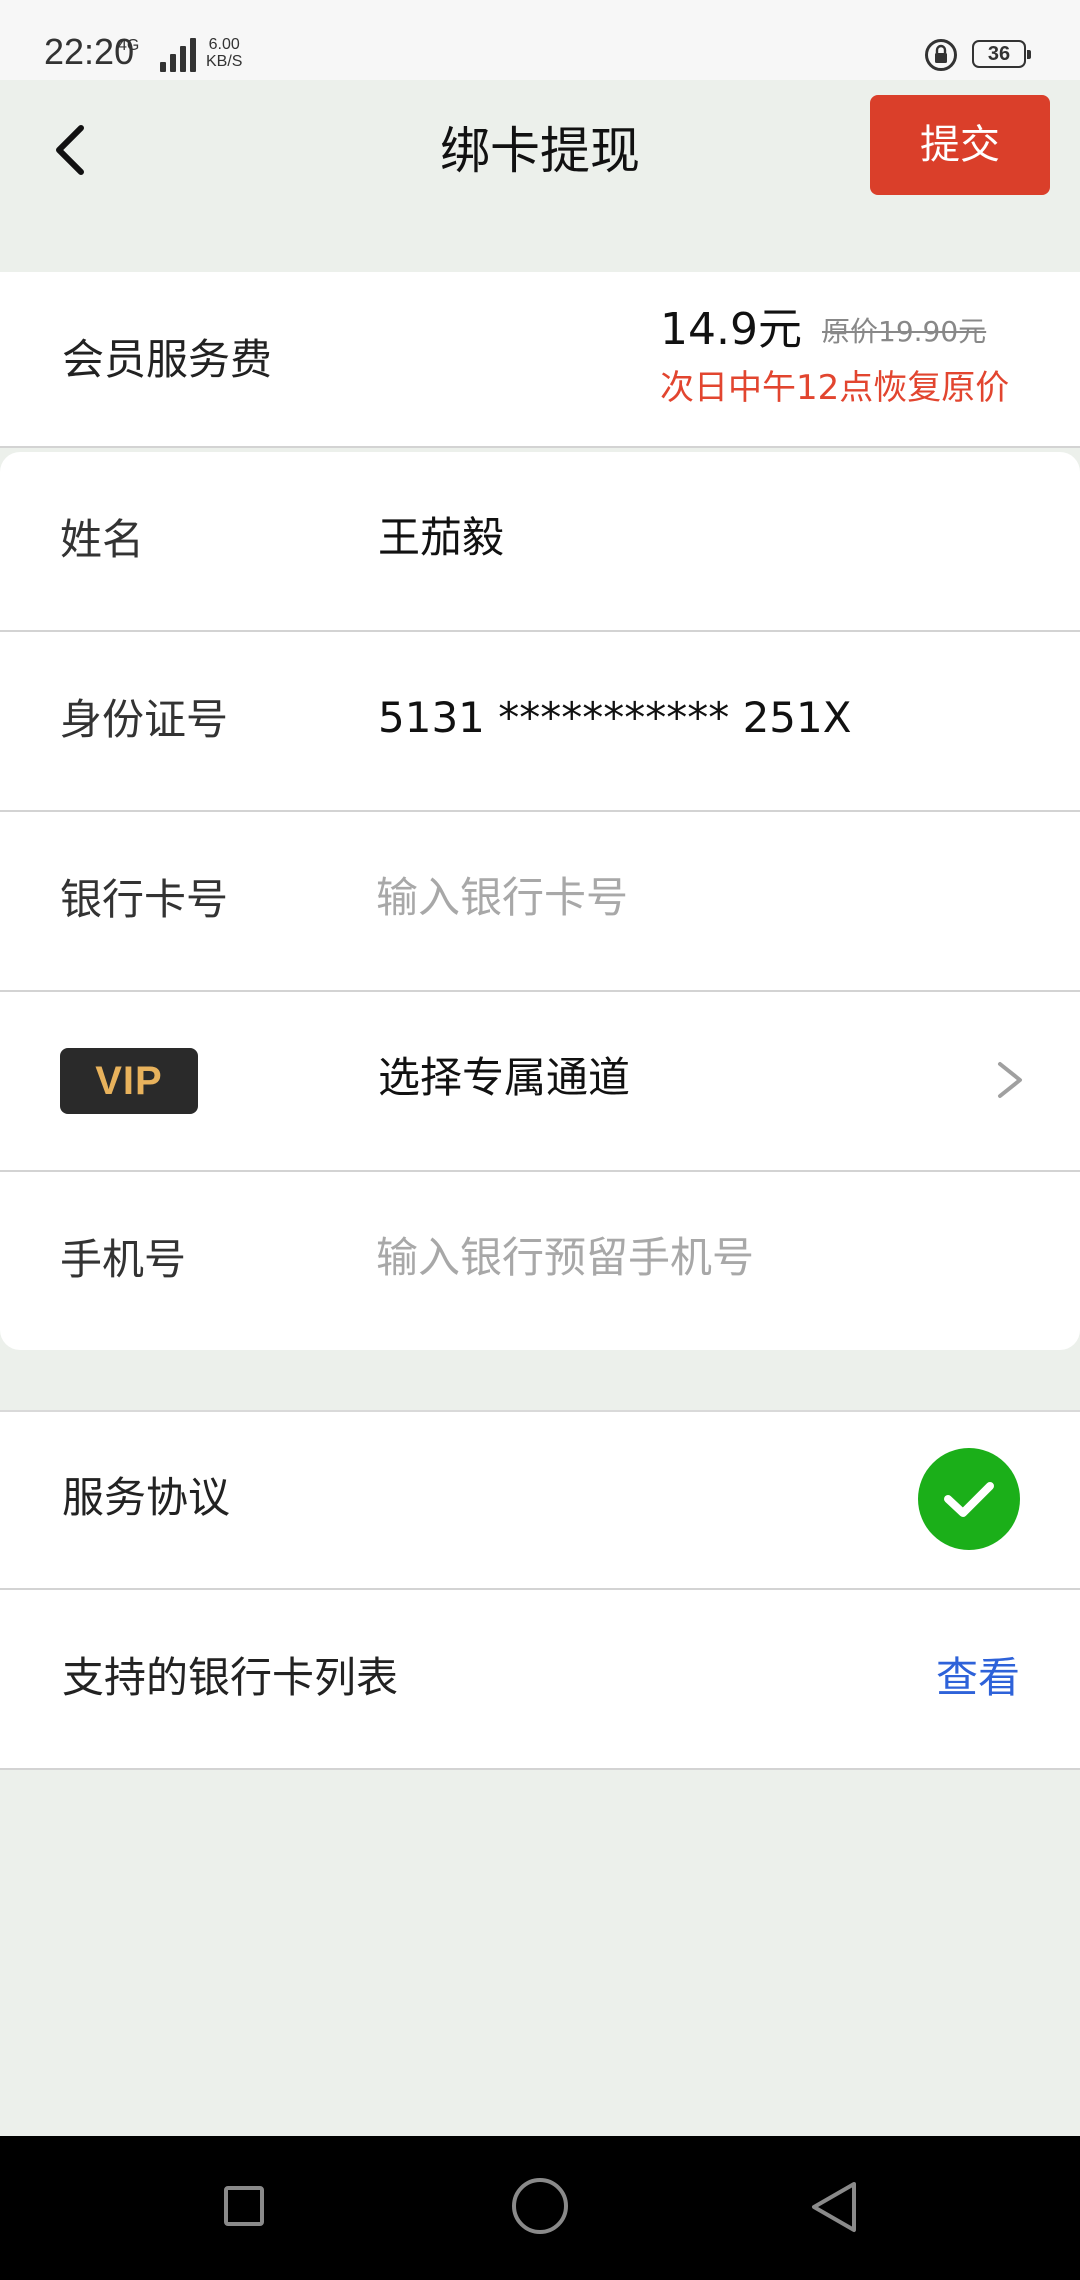 Image resolution: width=1080 pixels, height=2280 pixels. Describe the element at coordinates (978, 1678) in the screenshot. I see `view-bank-list-link: 查看` at that location.